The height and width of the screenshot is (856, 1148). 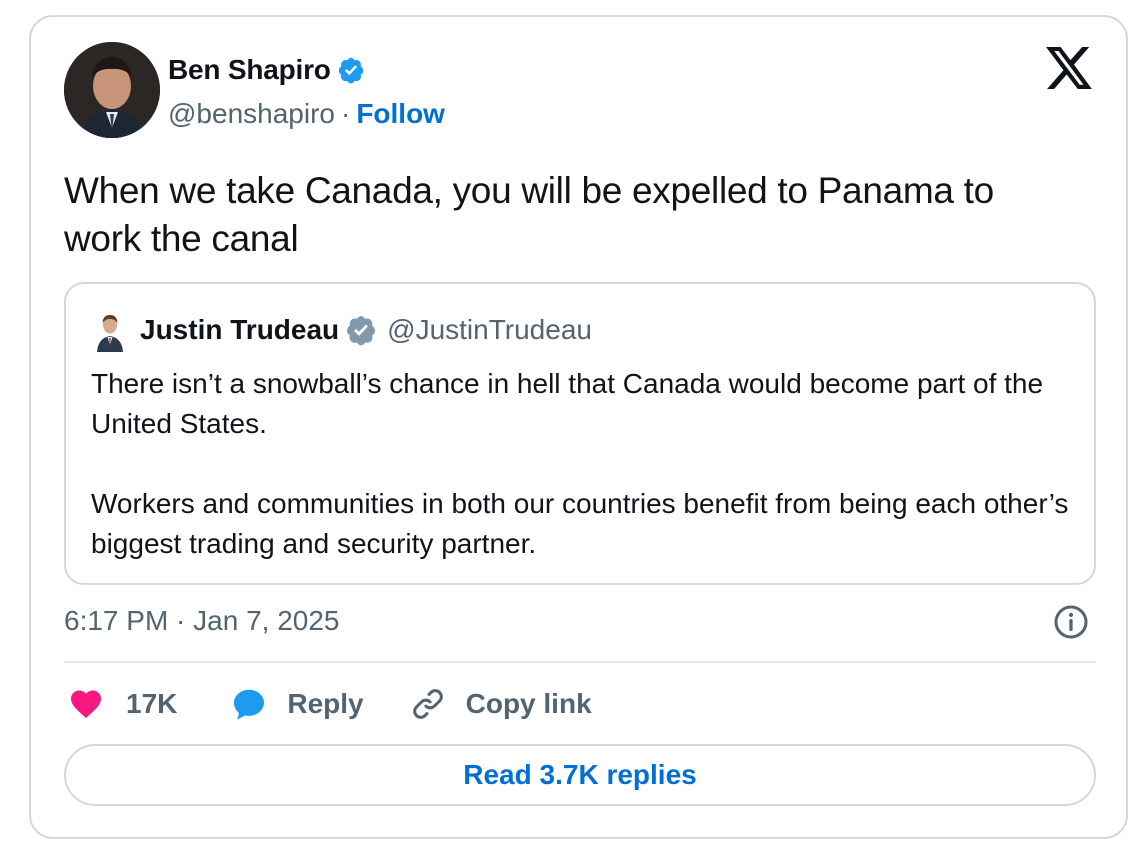 I want to click on link-icon, so click(x=428, y=704).